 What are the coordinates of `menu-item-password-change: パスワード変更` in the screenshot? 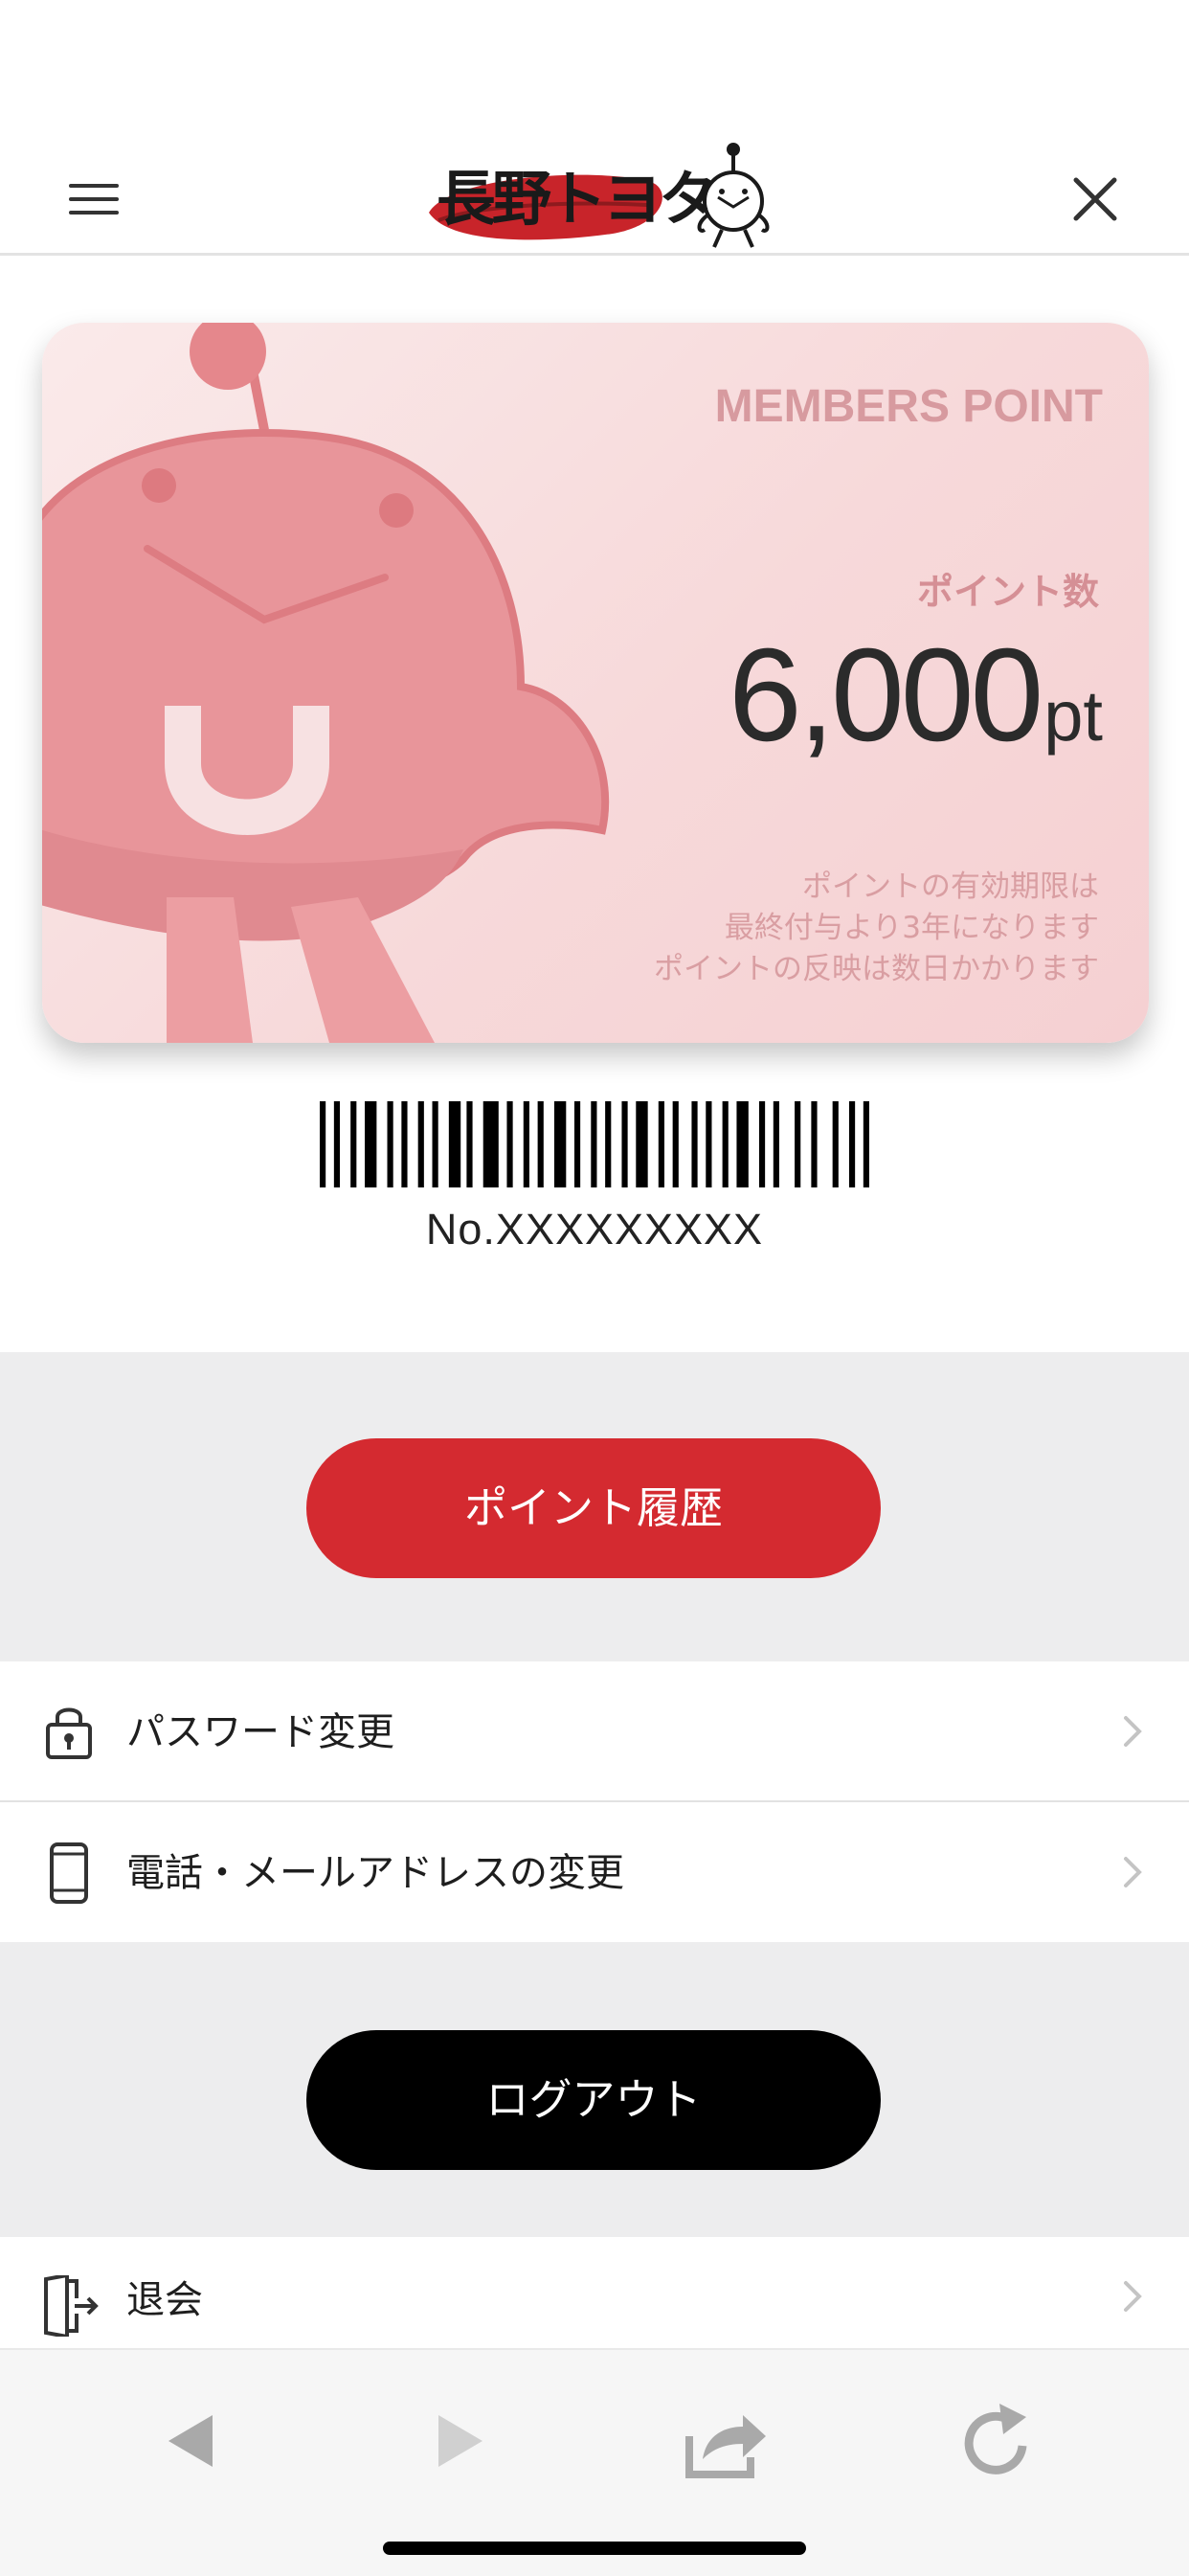 It's located at (594, 1731).